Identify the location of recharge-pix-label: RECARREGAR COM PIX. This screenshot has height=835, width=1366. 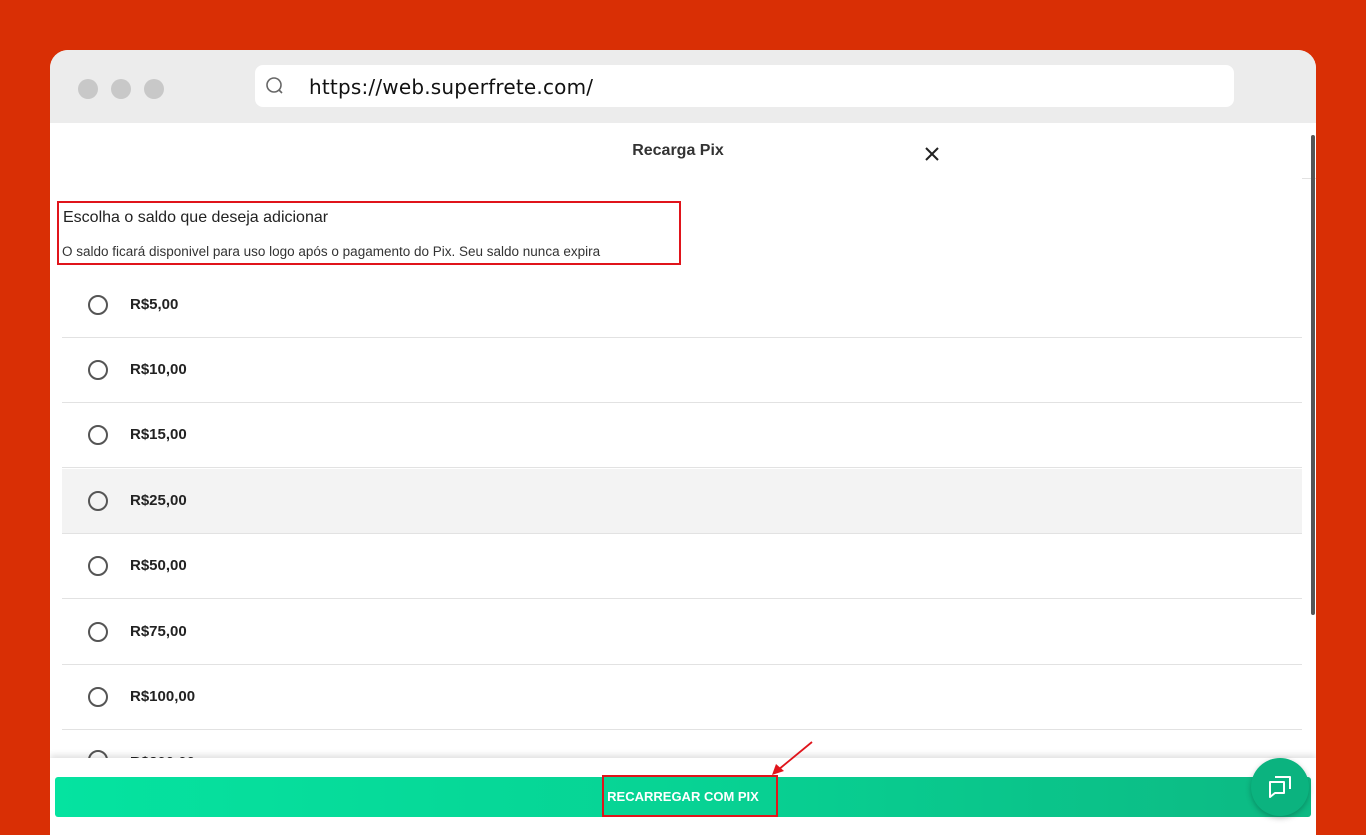
(683, 796).